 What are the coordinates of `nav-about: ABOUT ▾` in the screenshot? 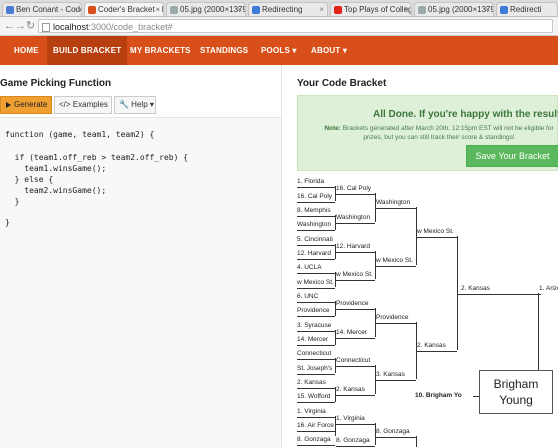 It's located at (329, 50).